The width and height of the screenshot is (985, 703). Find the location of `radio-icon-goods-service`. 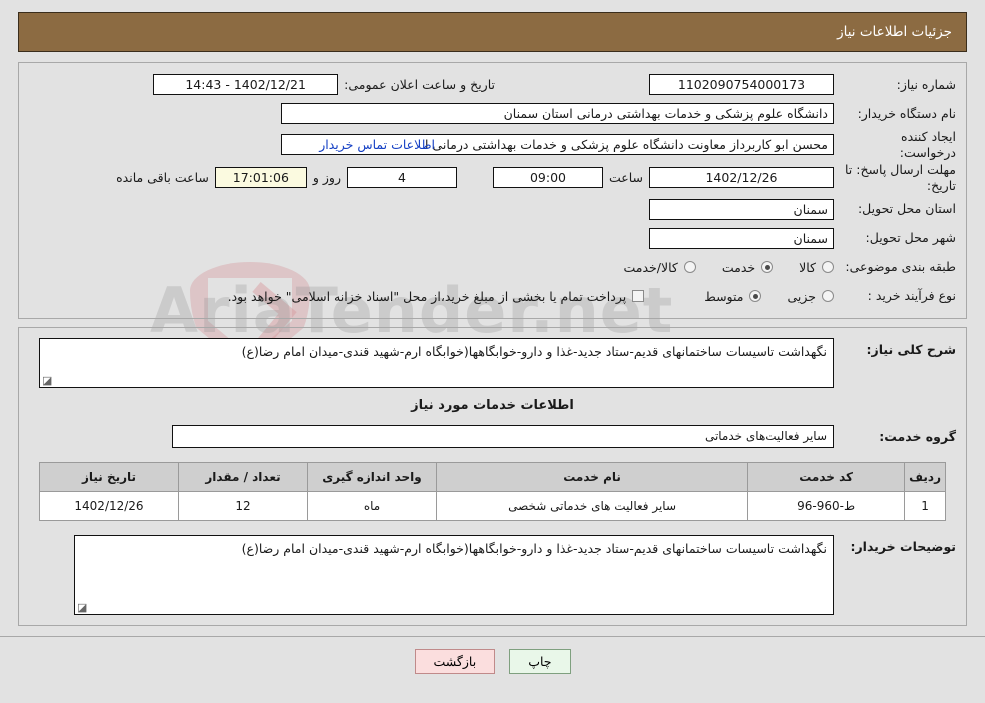

radio-icon-goods-service is located at coordinates (689, 267).